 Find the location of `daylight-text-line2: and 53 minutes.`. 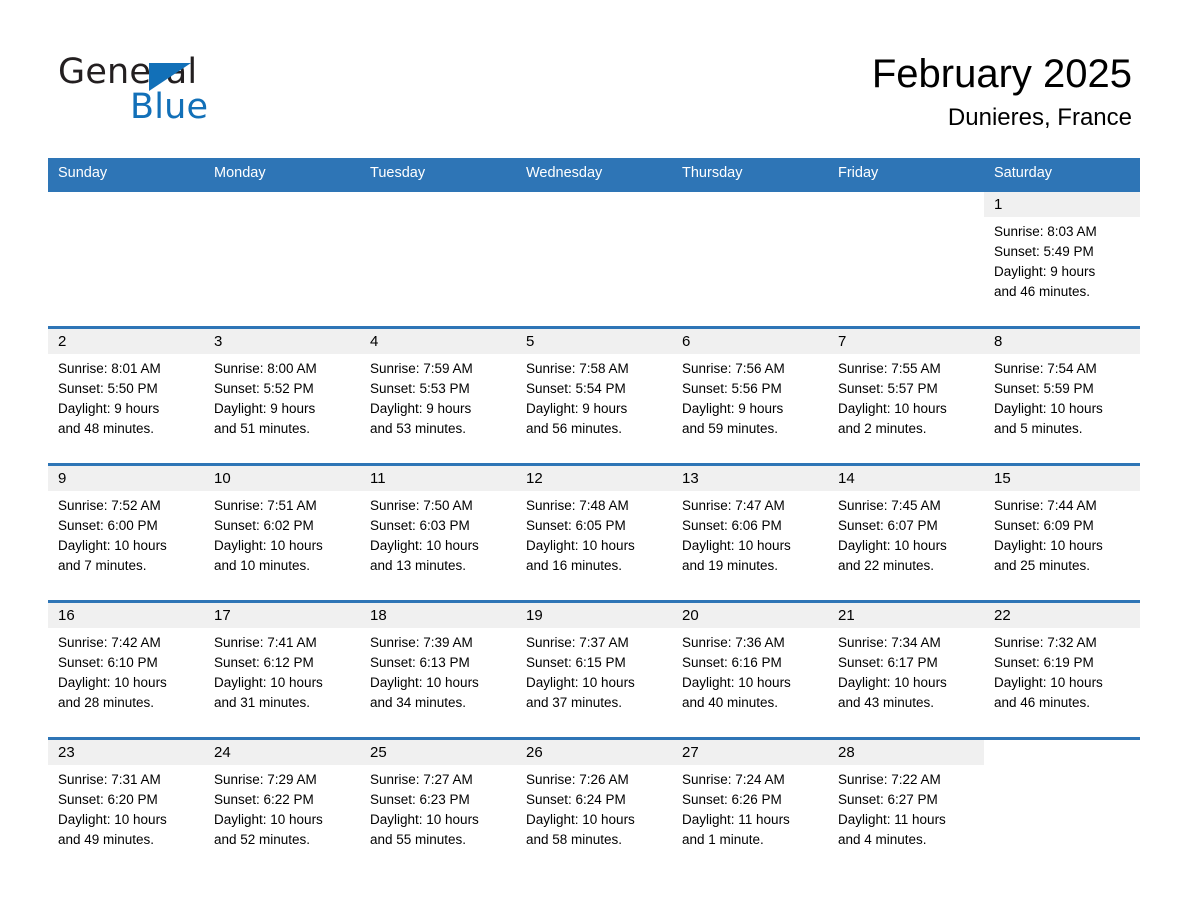

daylight-text-line2: and 53 minutes. is located at coordinates (418, 428).